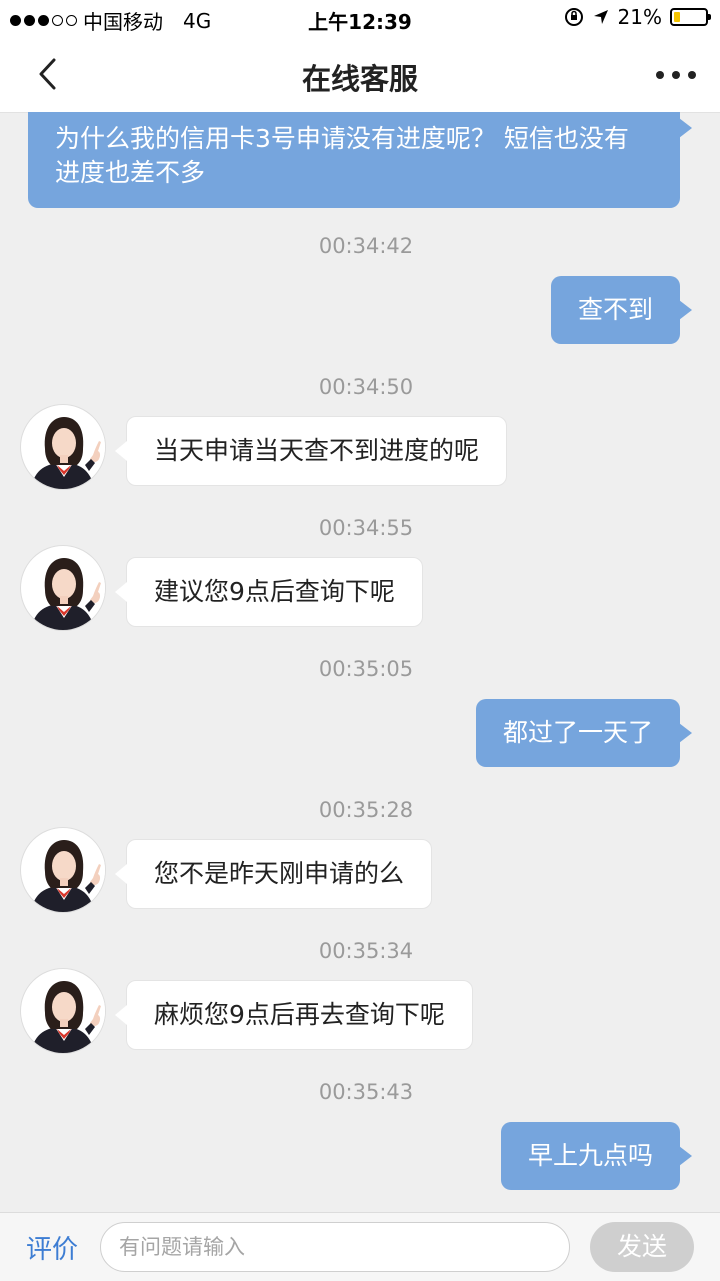 The image size is (720, 1281). Describe the element at coordinates (600, 17) in the screenshot. I see `location-arrow-icon` at that location.